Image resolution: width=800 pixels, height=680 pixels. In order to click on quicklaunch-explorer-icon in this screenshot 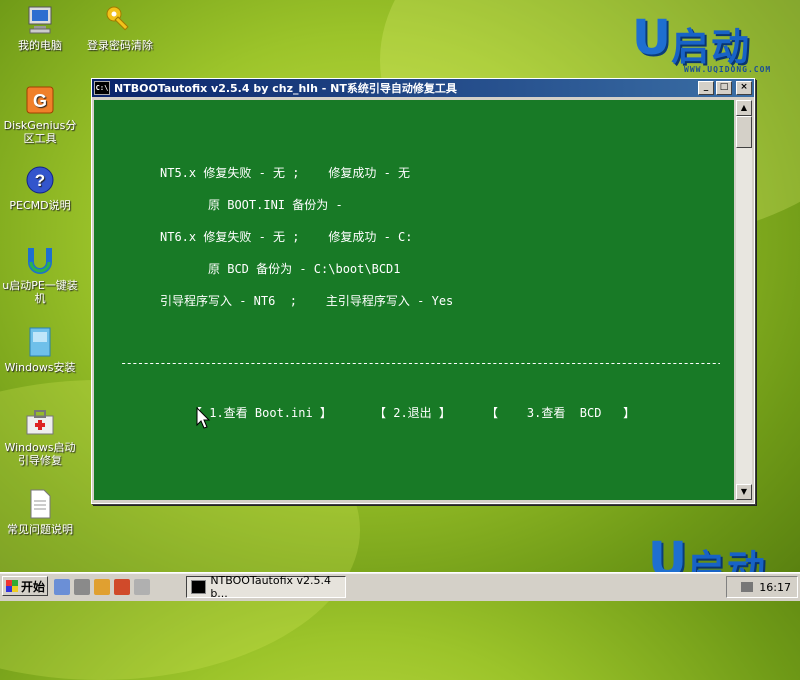, I will do `click(102, 587)`.